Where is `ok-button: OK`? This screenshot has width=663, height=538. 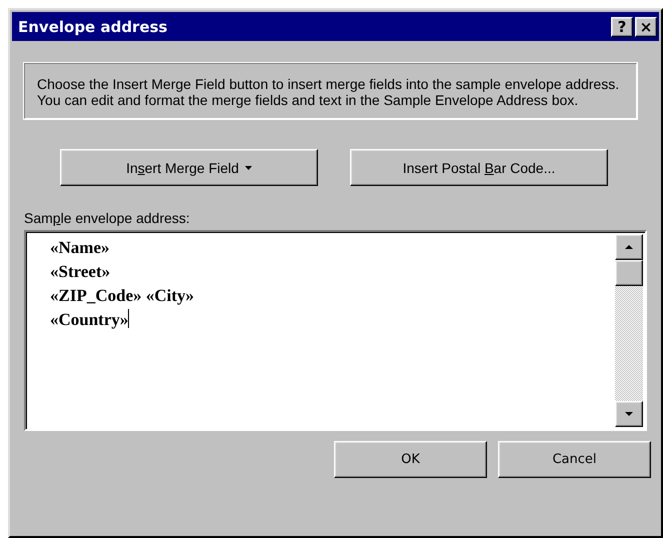
ok-button: OK is located at coordinates (410, 459).